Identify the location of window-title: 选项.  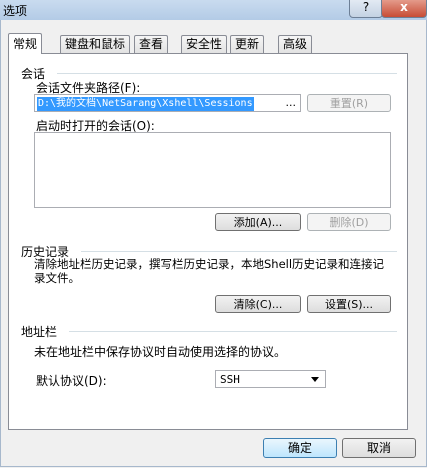
(15, 11).